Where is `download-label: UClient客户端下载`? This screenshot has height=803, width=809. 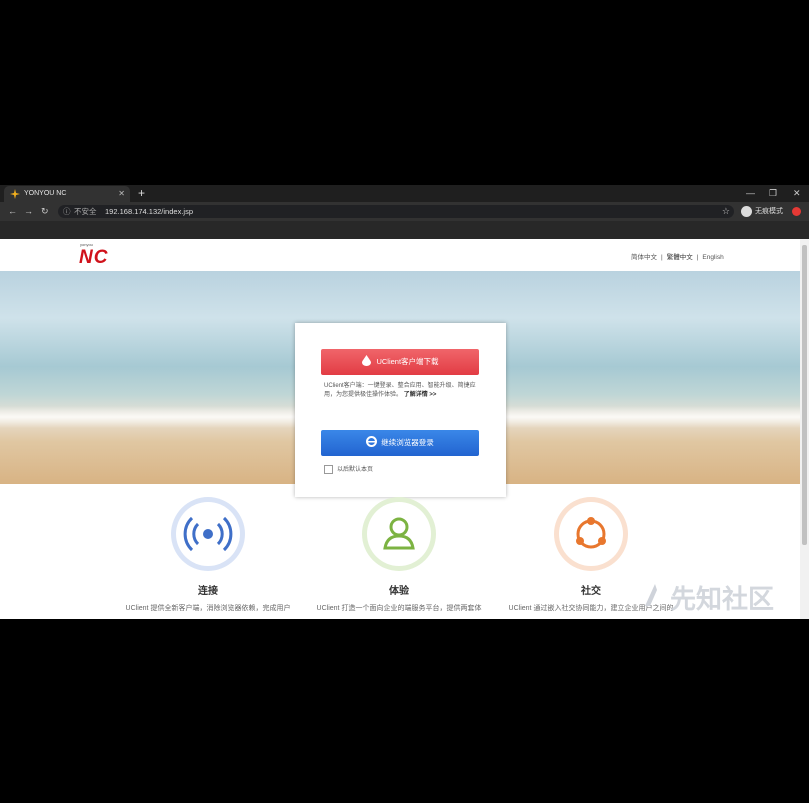
download-label: UClient客户端下载 is located at coordinates (407, 361).